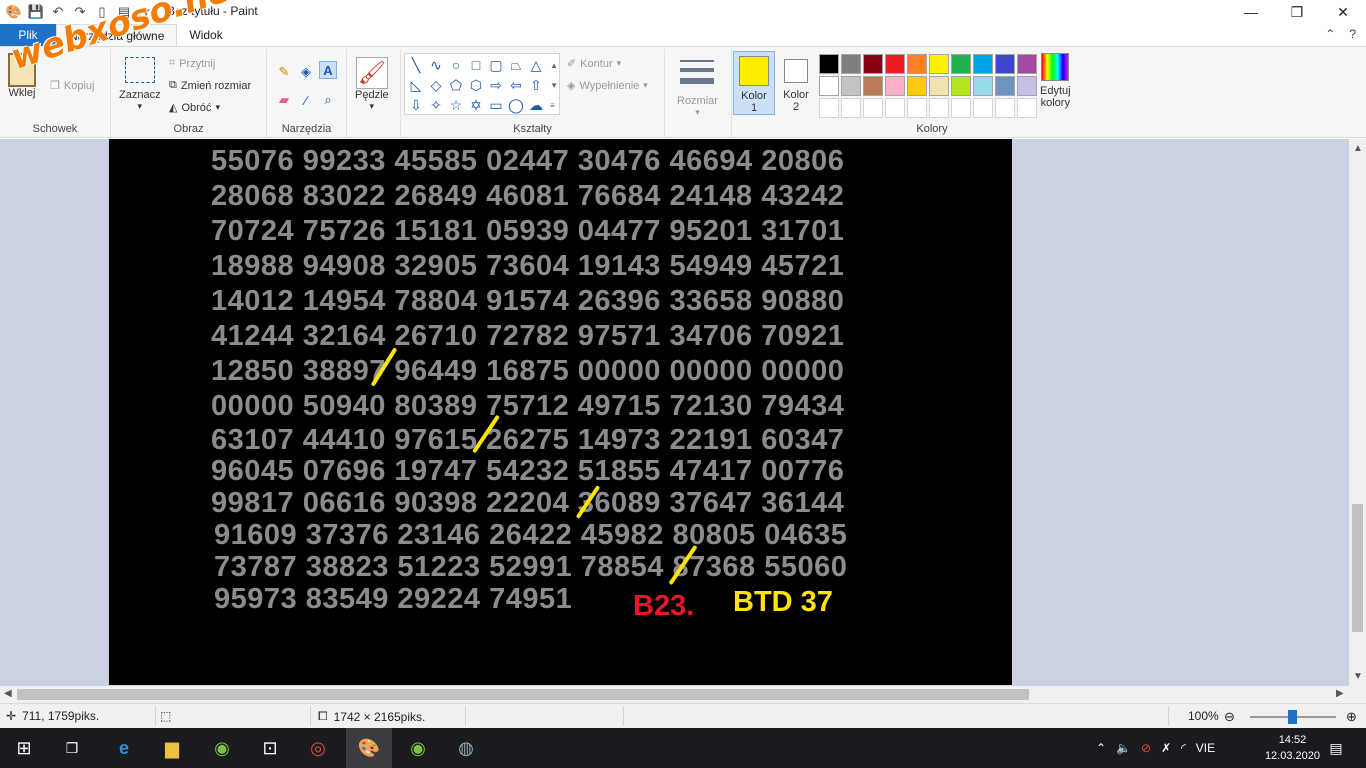 The width and height of the screenshot is (1366, 768). Describe the element at coordinates (284, 100) in the screenshot. I see `eraser-icon: ▰` at that location.